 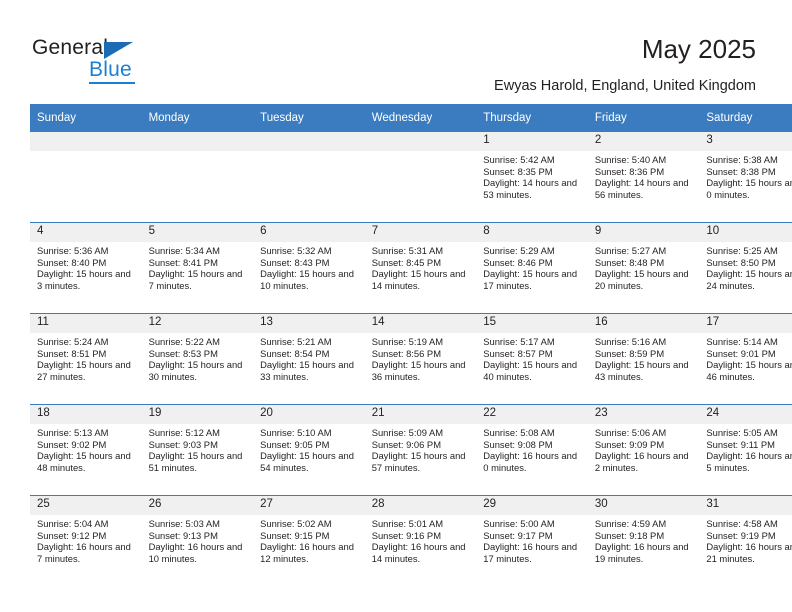 I want to click on sunrise-text: Sunrise: 5:32 AM, so click(x=296, y=250).